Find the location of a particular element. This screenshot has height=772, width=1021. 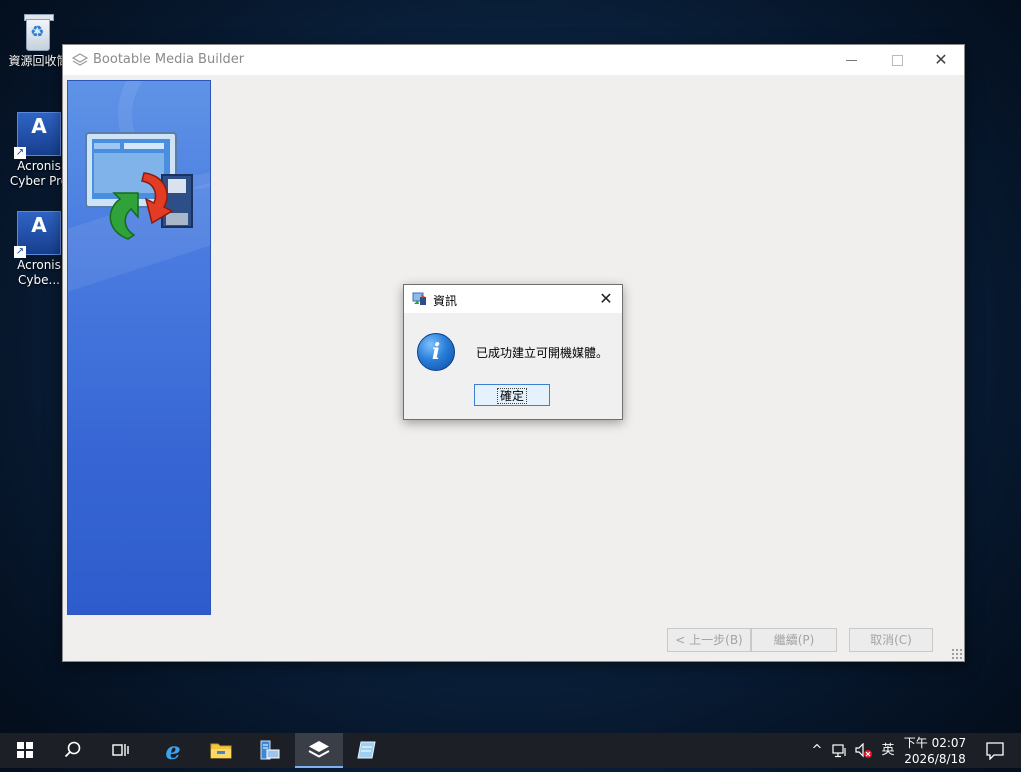

close-button: ✕ is located at coordinates (941, 60).